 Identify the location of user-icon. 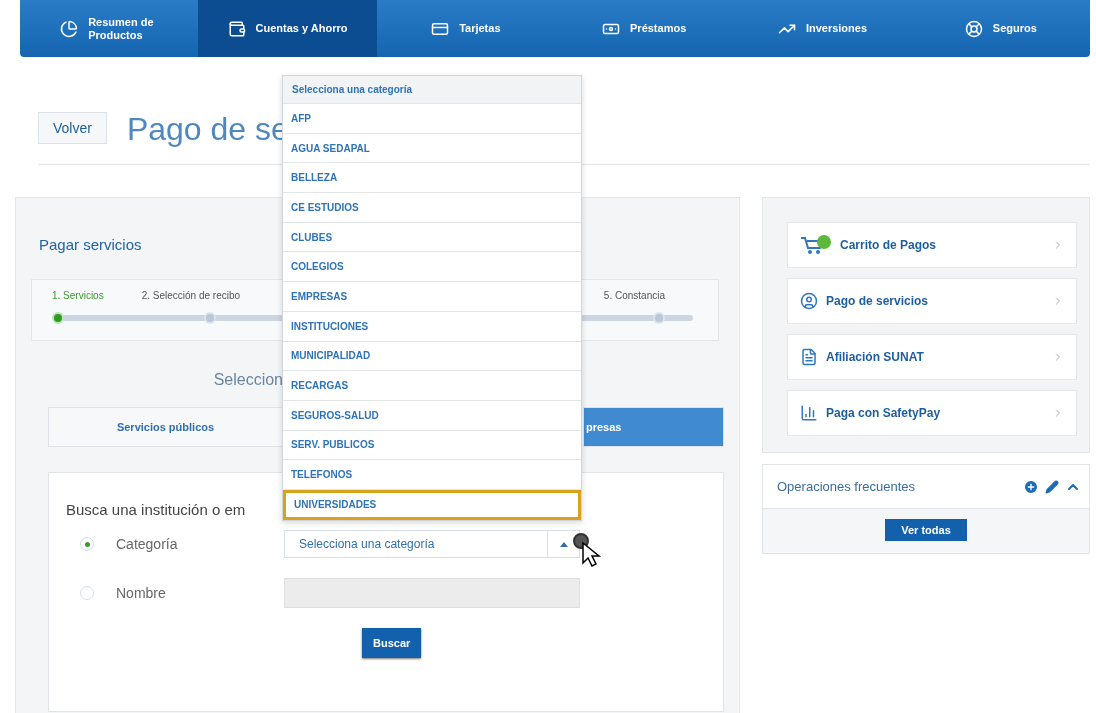
(809, 301).